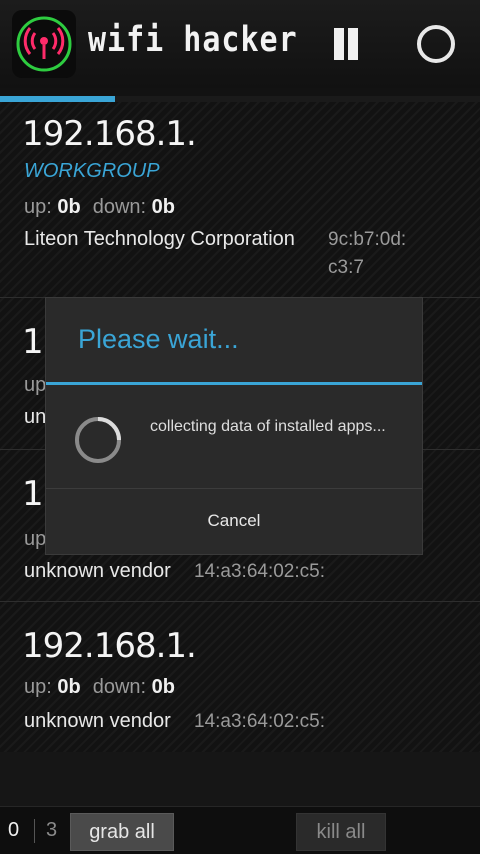 The image size is (480, 854). Describe the element at coordinates (35, 417) in the screenshot. I see `host-vendor: un` at that location.